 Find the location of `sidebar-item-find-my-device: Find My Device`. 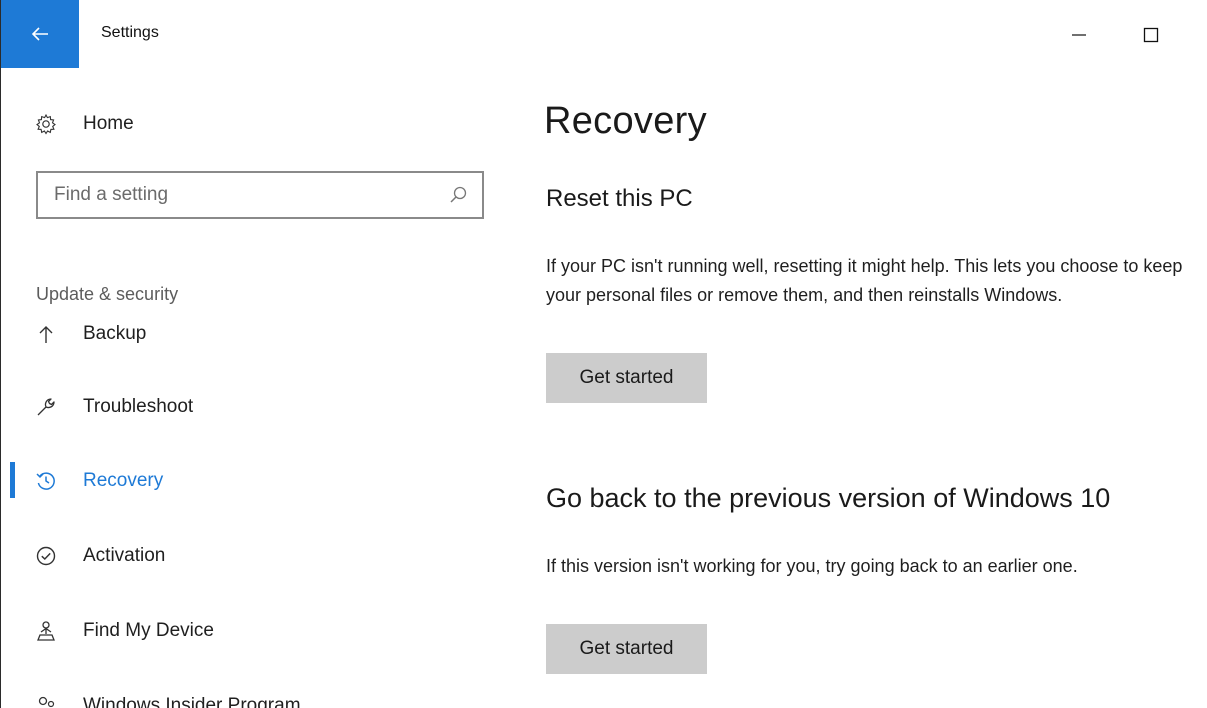

sidebar-item-find-my-device: Find My Device is located at coordinates (122, 631).